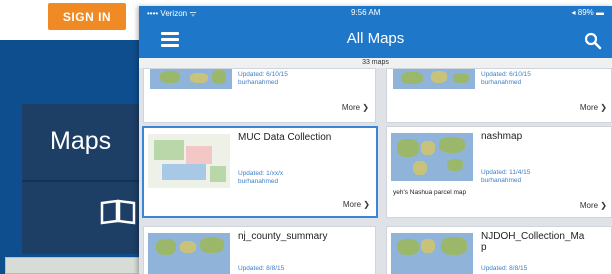 This screenshot has width=612, height=274. What do you see at coordinates (506, 172) in the screenshot?
I see `updated-date: Updated: 11/4/15` at bounding box center [506, 172].